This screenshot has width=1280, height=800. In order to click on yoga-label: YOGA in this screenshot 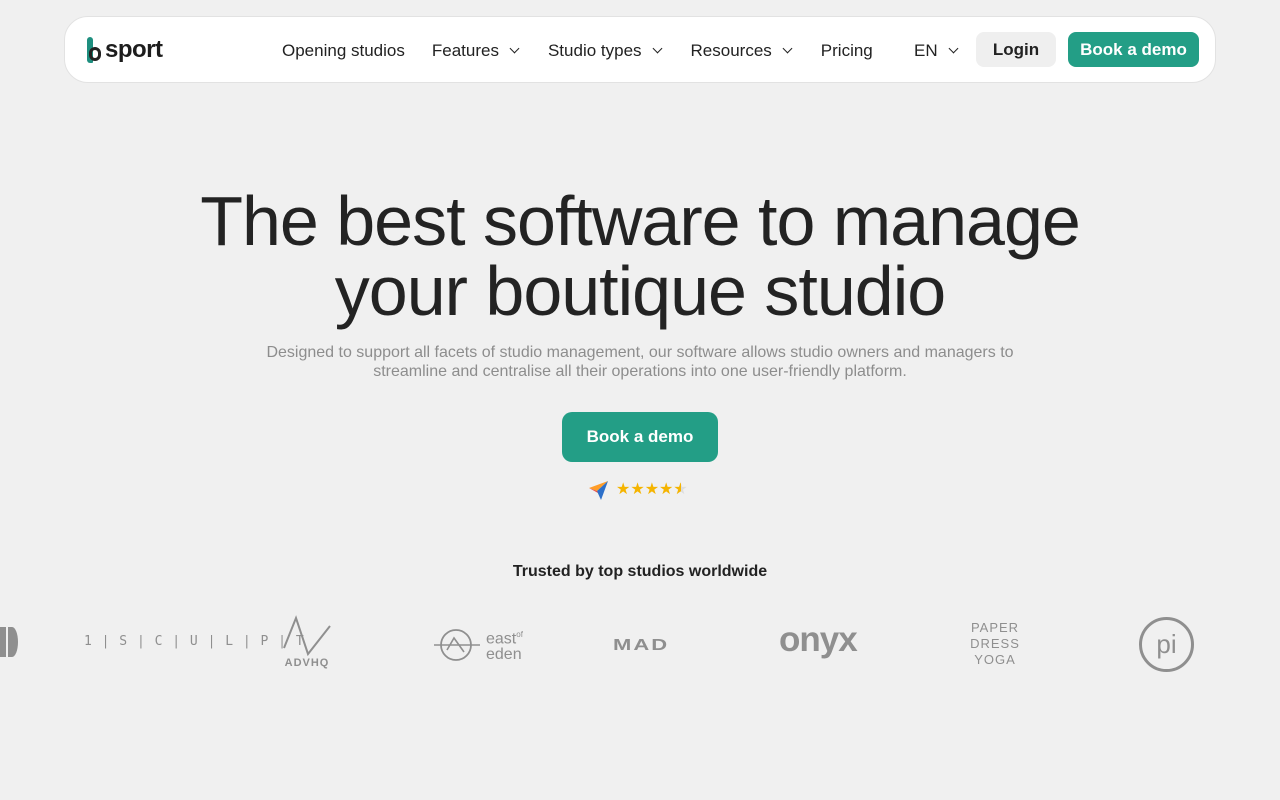, I will do `click(995, 659)`.